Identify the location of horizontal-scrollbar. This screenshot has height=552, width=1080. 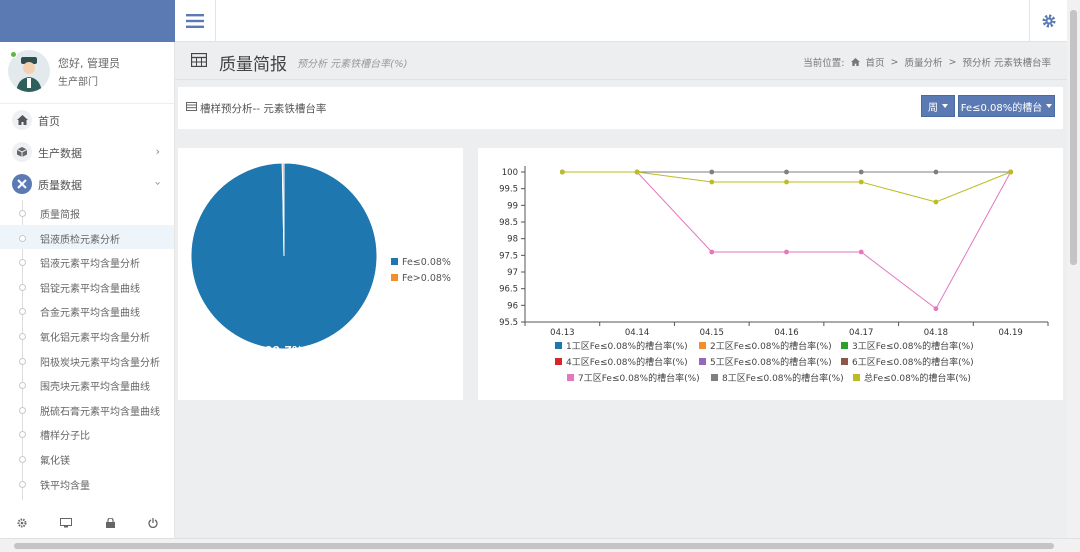
(540, 545).